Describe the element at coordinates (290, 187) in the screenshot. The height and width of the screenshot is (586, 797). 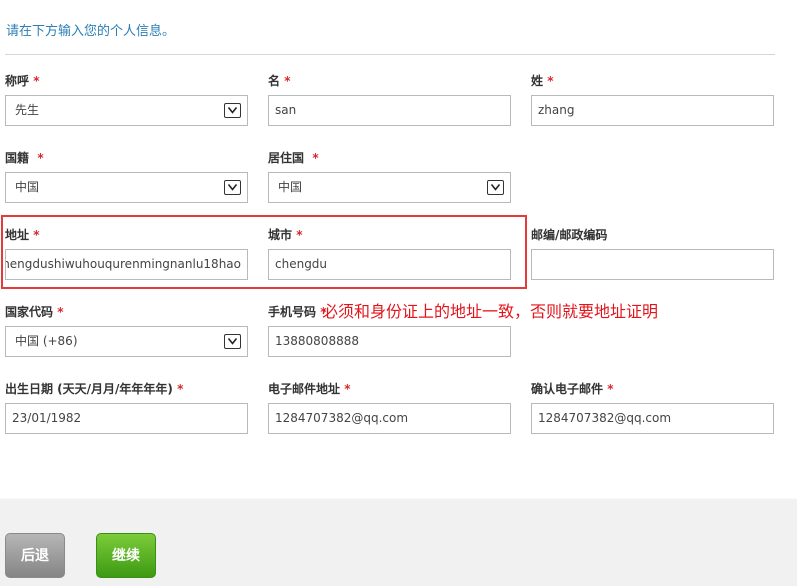
I see `residence-select-value: 中国` at that location.